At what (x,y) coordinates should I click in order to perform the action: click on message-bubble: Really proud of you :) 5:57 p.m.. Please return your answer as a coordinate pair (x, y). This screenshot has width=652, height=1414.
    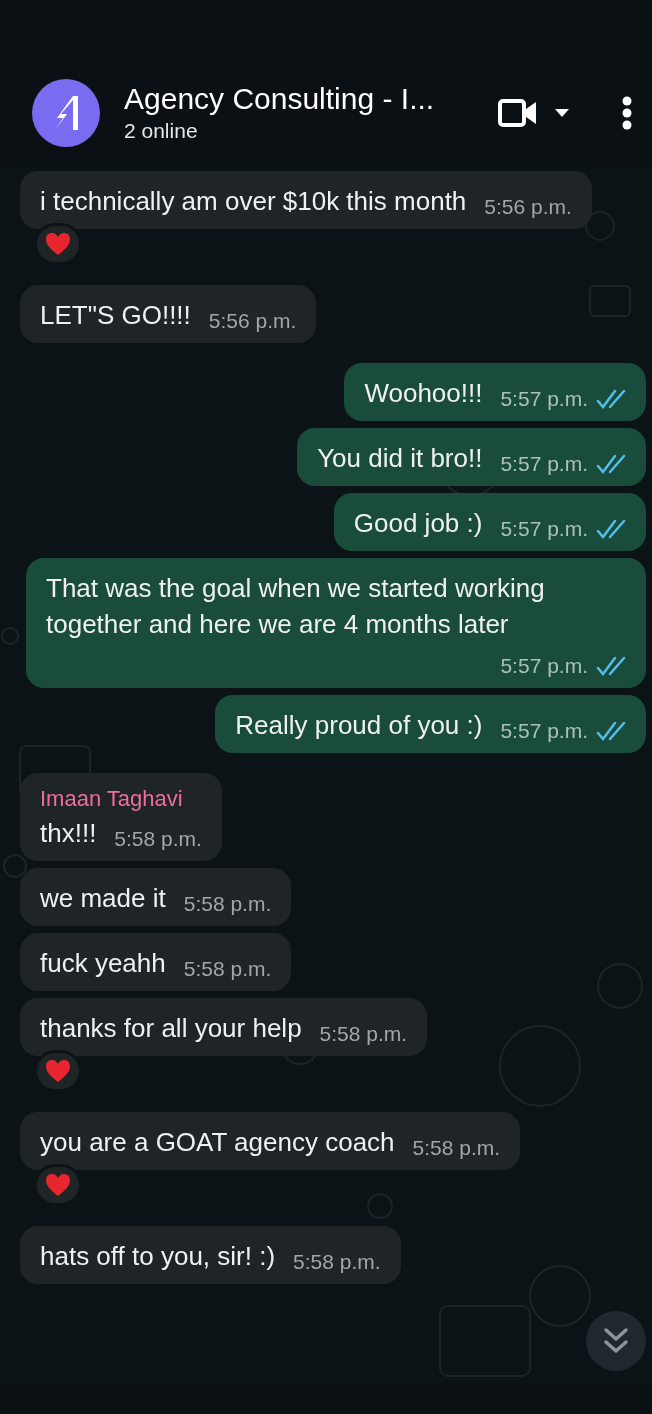
    Looking at the image, I should click on (430, 724).